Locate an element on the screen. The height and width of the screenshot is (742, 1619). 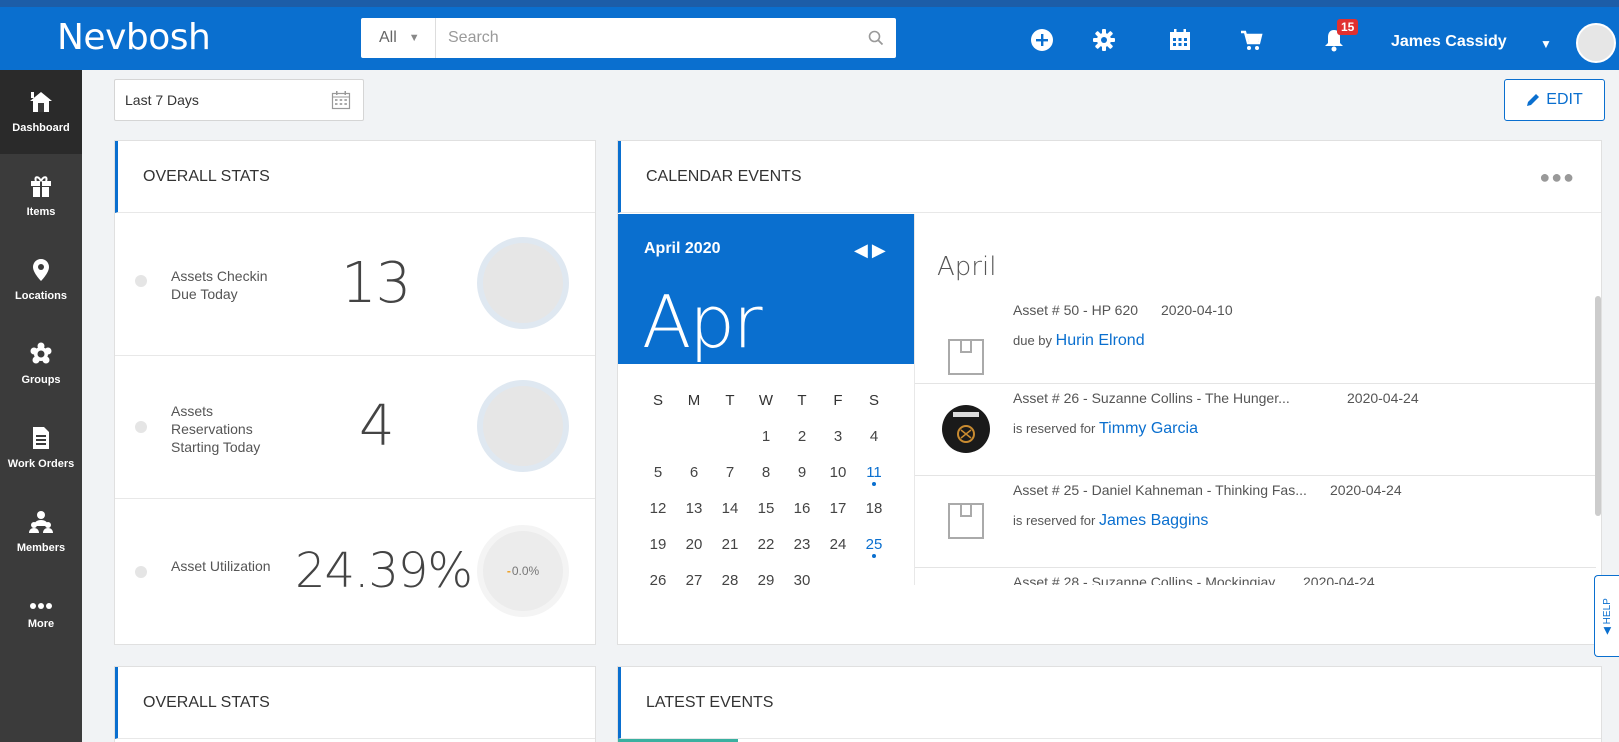
card-title: LATEST EVENTS is located at coordinates (1109, 703).